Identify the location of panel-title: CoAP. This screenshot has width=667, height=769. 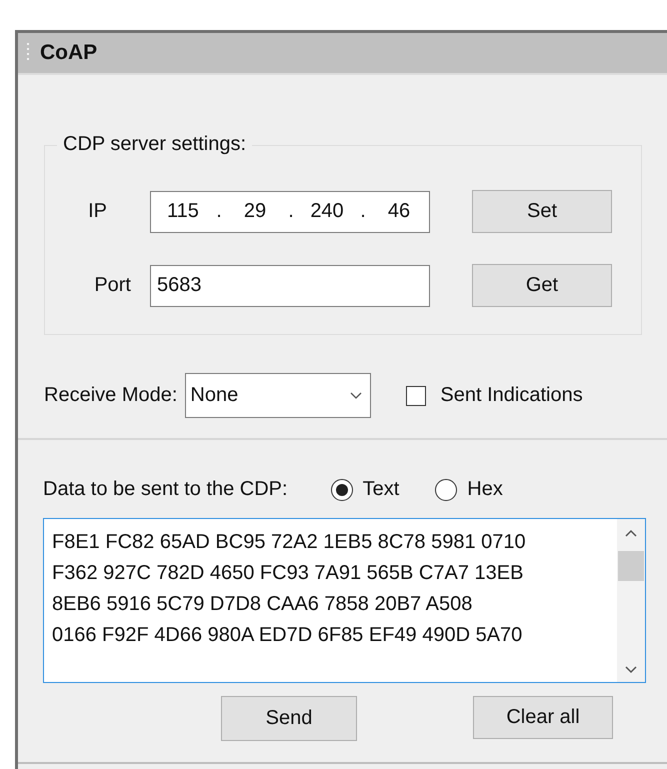
(69, 53).